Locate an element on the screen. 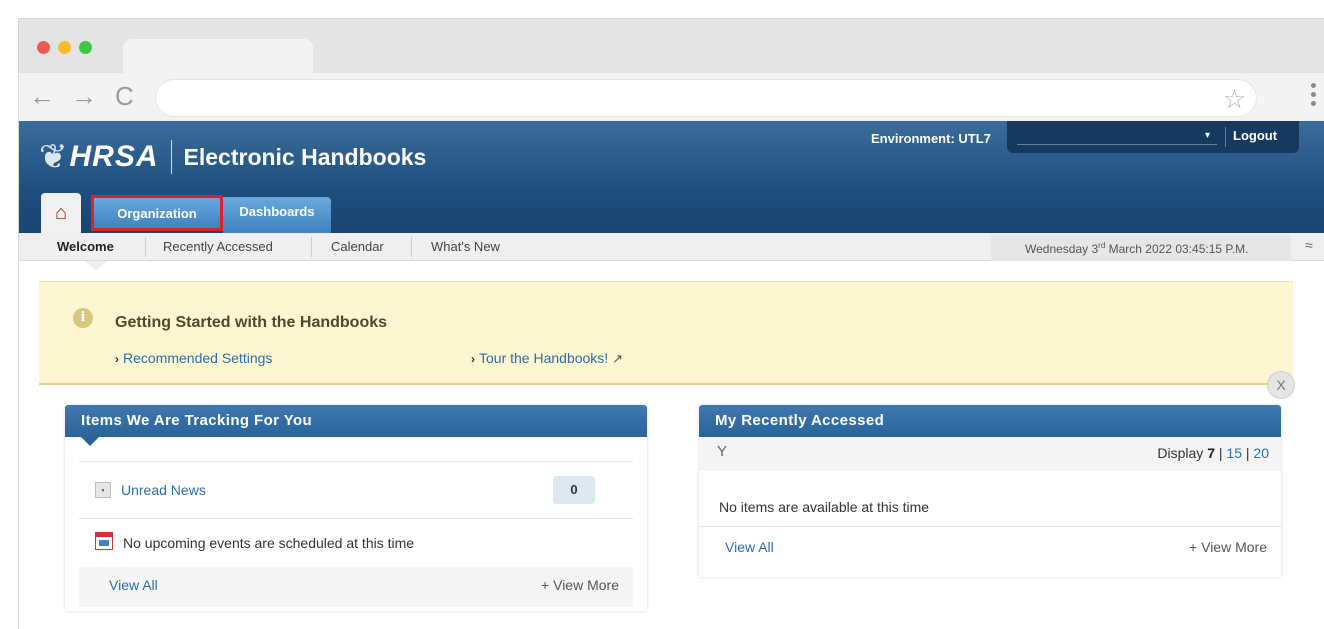  tab-home: ⌂ is located at coordinates (61, 213).